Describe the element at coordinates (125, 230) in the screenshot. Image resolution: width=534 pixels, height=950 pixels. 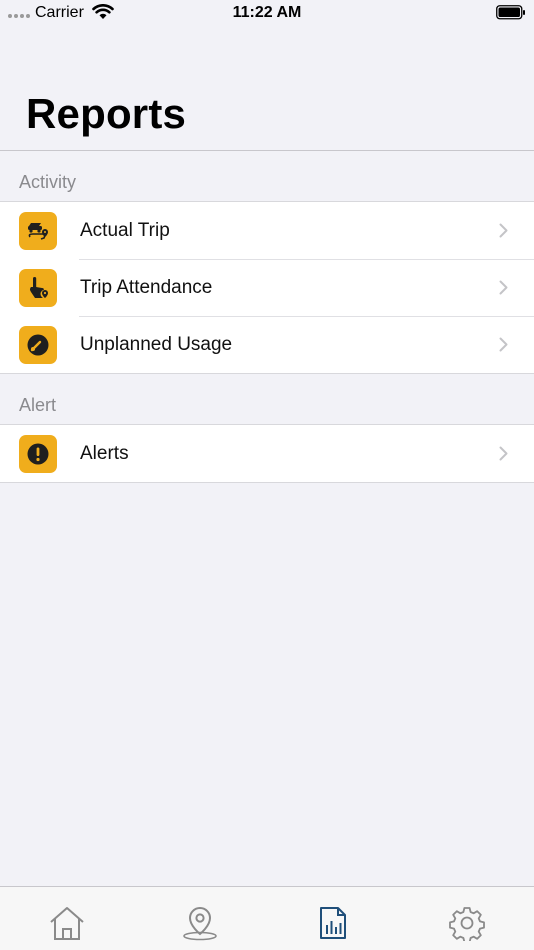
I see `row-label: Actual Trip` at that location.